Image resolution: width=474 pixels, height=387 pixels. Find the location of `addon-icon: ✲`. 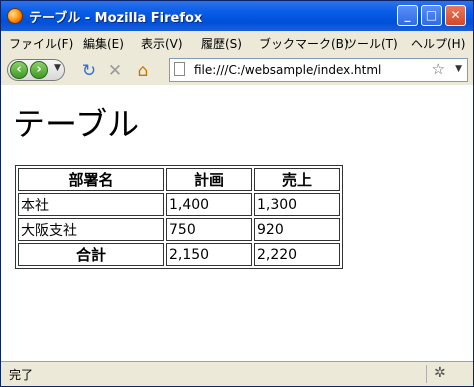

addon-icon: ✲ is located at coordinates (440, 373).